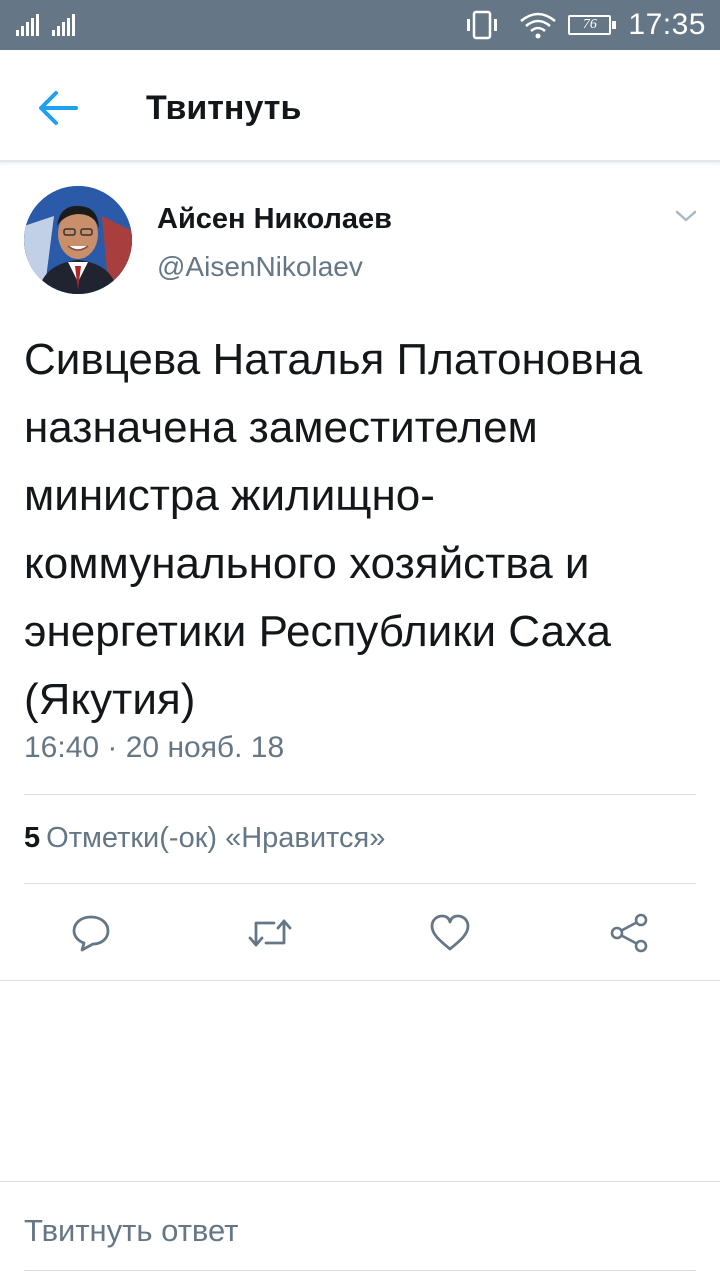  I want to click on tweet-menu-button, so click(686, 216).